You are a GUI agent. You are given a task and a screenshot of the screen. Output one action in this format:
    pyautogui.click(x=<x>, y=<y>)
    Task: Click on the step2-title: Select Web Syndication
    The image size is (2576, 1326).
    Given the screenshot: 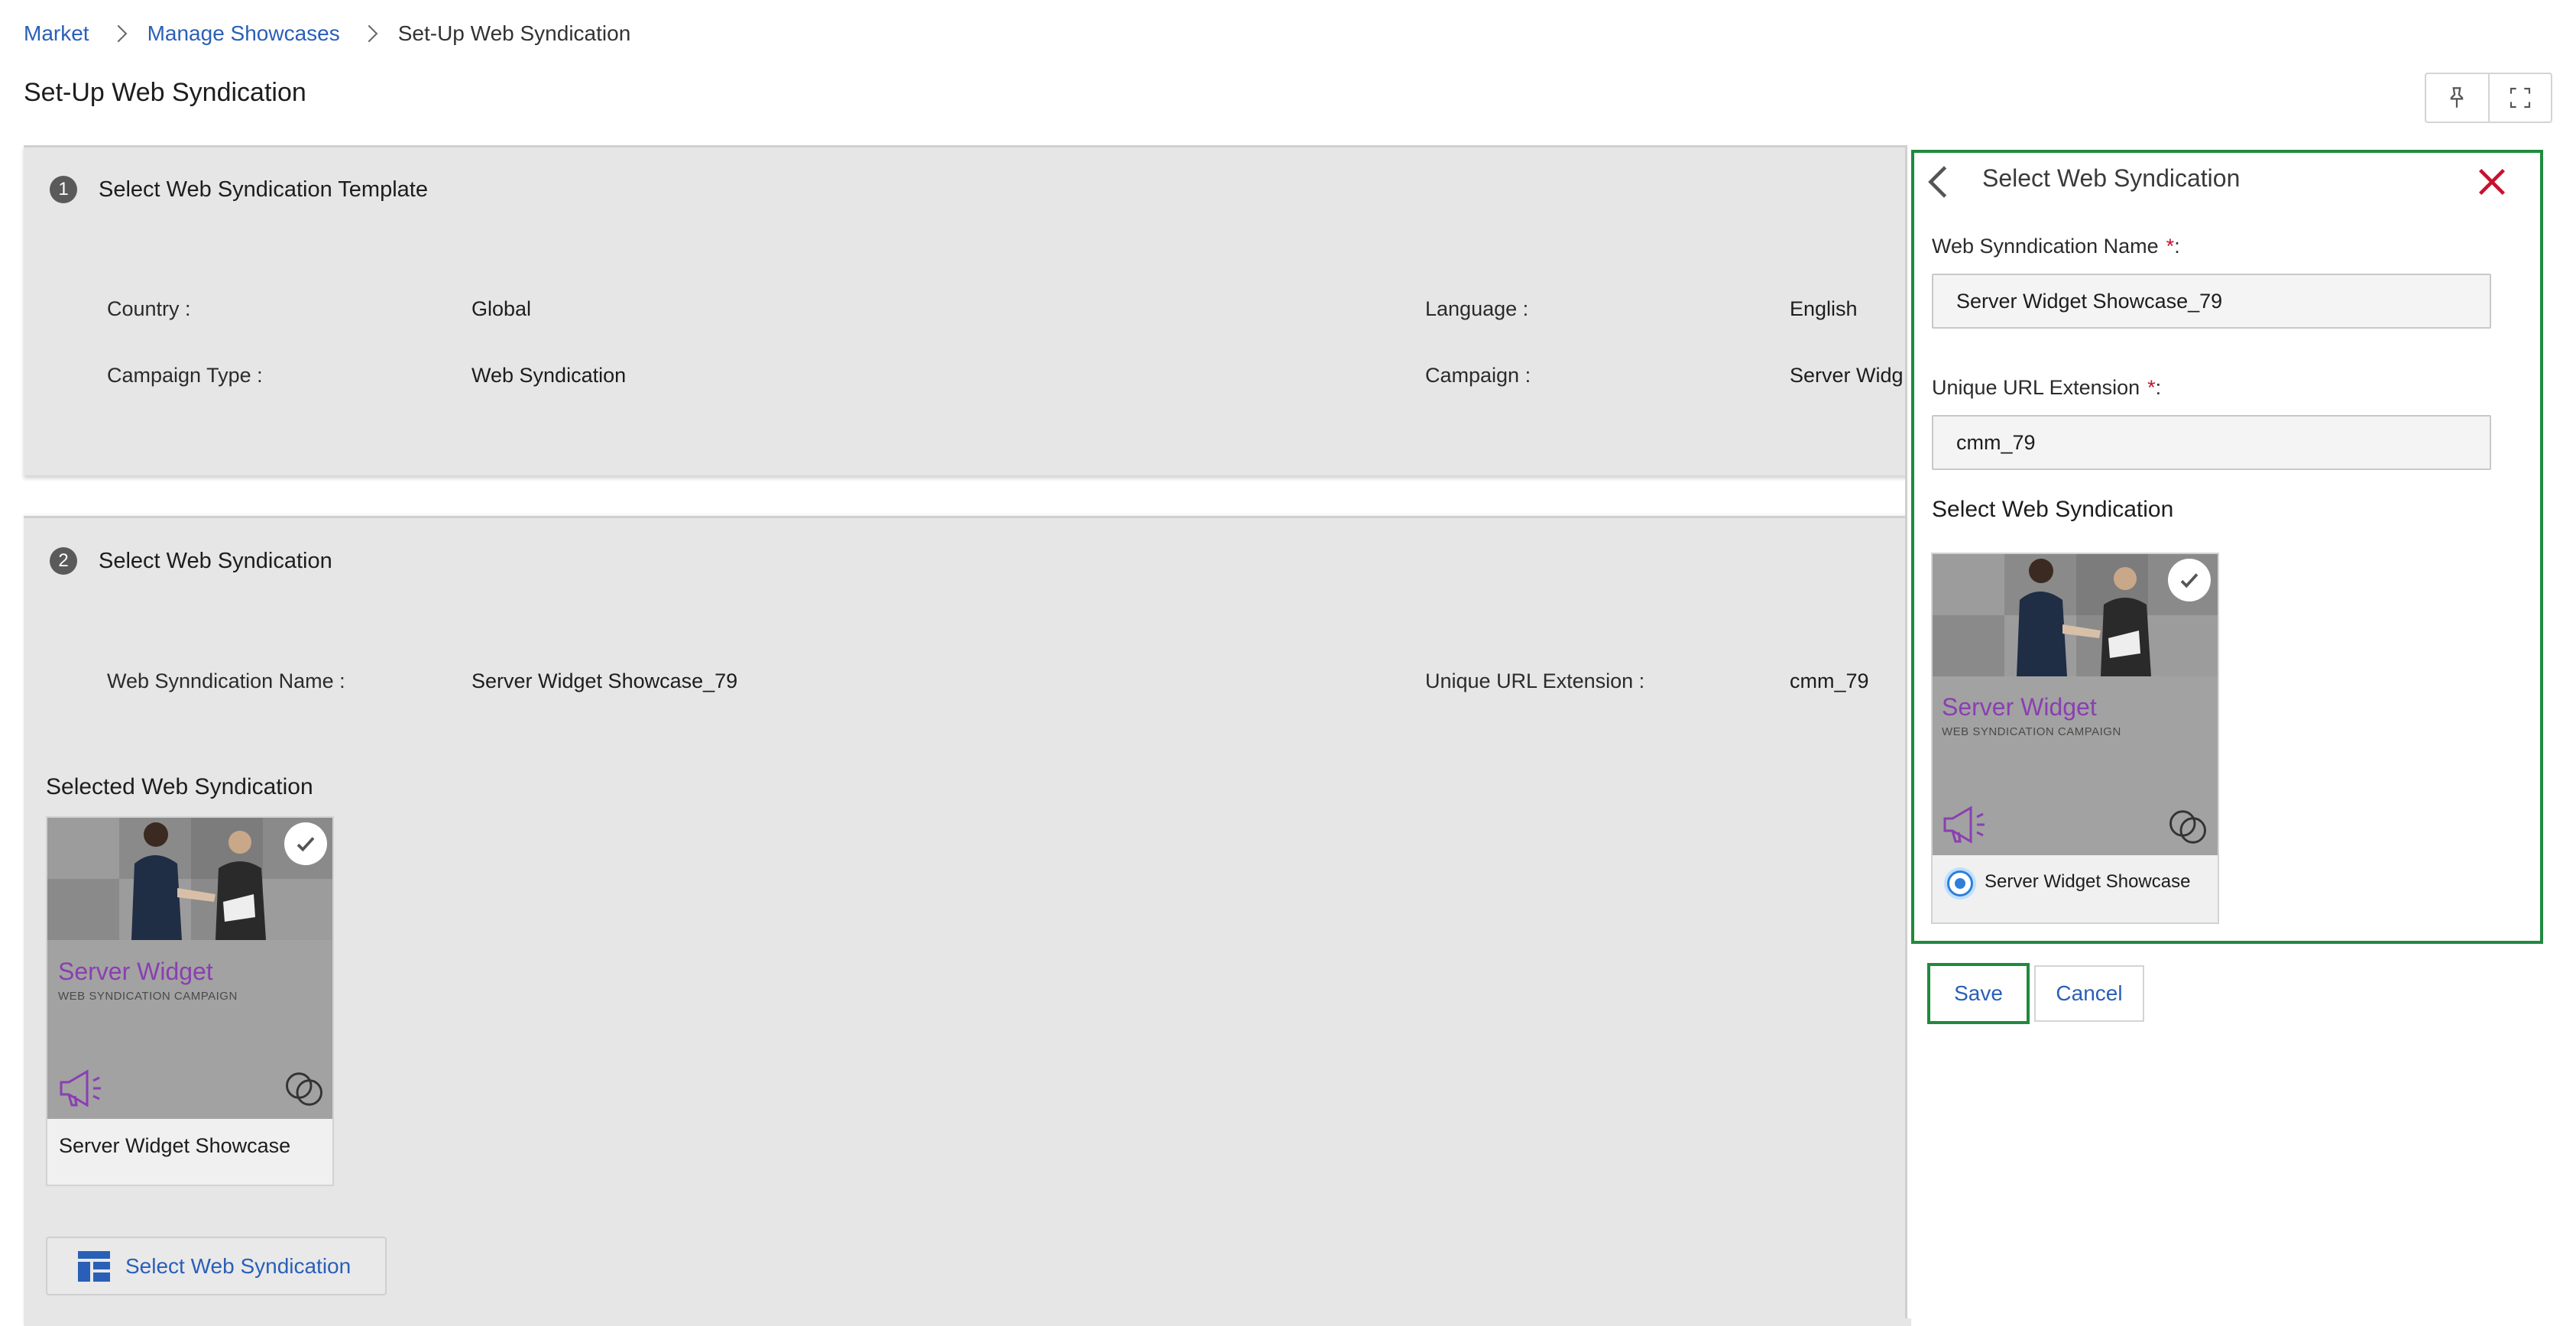 What is the action you would take?
    pyautogui.click(x=215, y=560)
    